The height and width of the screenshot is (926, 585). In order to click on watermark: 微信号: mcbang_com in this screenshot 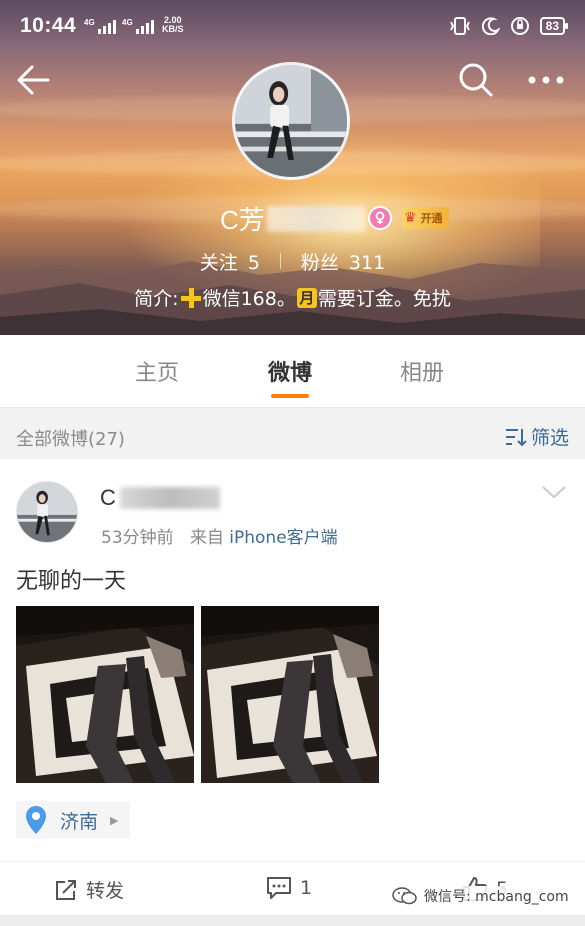, I will do `click(480, 896)`.